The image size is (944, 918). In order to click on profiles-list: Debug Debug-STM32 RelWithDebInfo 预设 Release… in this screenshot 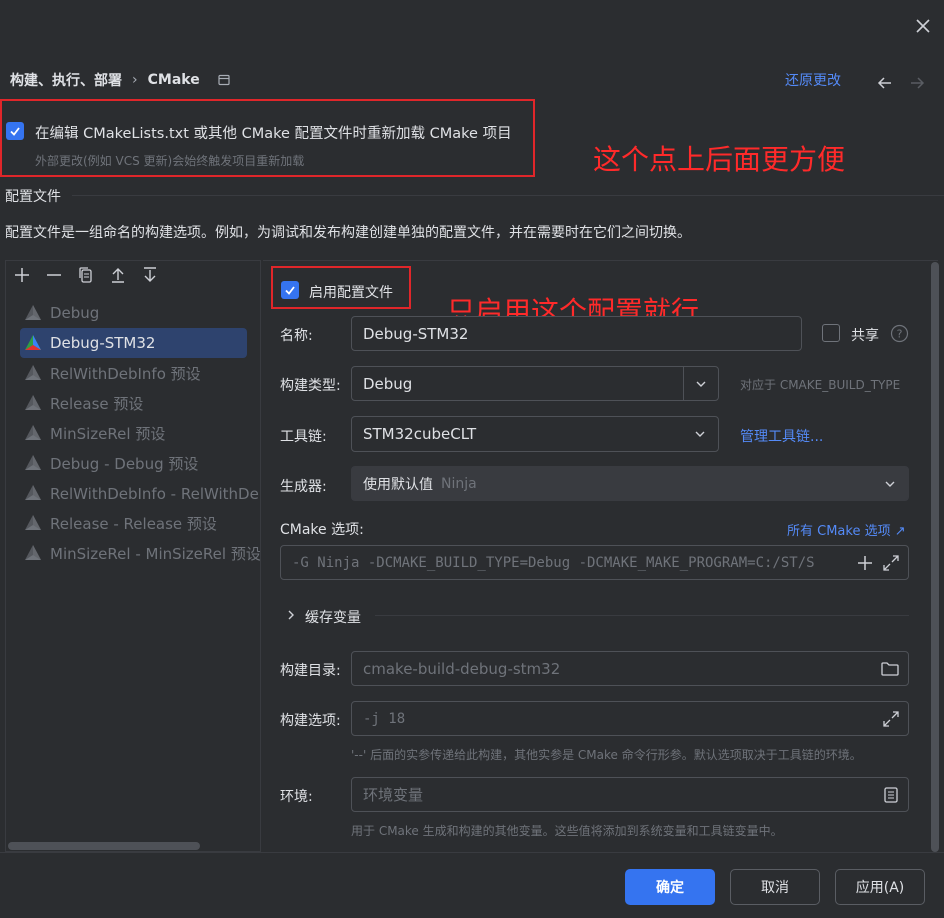, I will do `click(140, 433)`.